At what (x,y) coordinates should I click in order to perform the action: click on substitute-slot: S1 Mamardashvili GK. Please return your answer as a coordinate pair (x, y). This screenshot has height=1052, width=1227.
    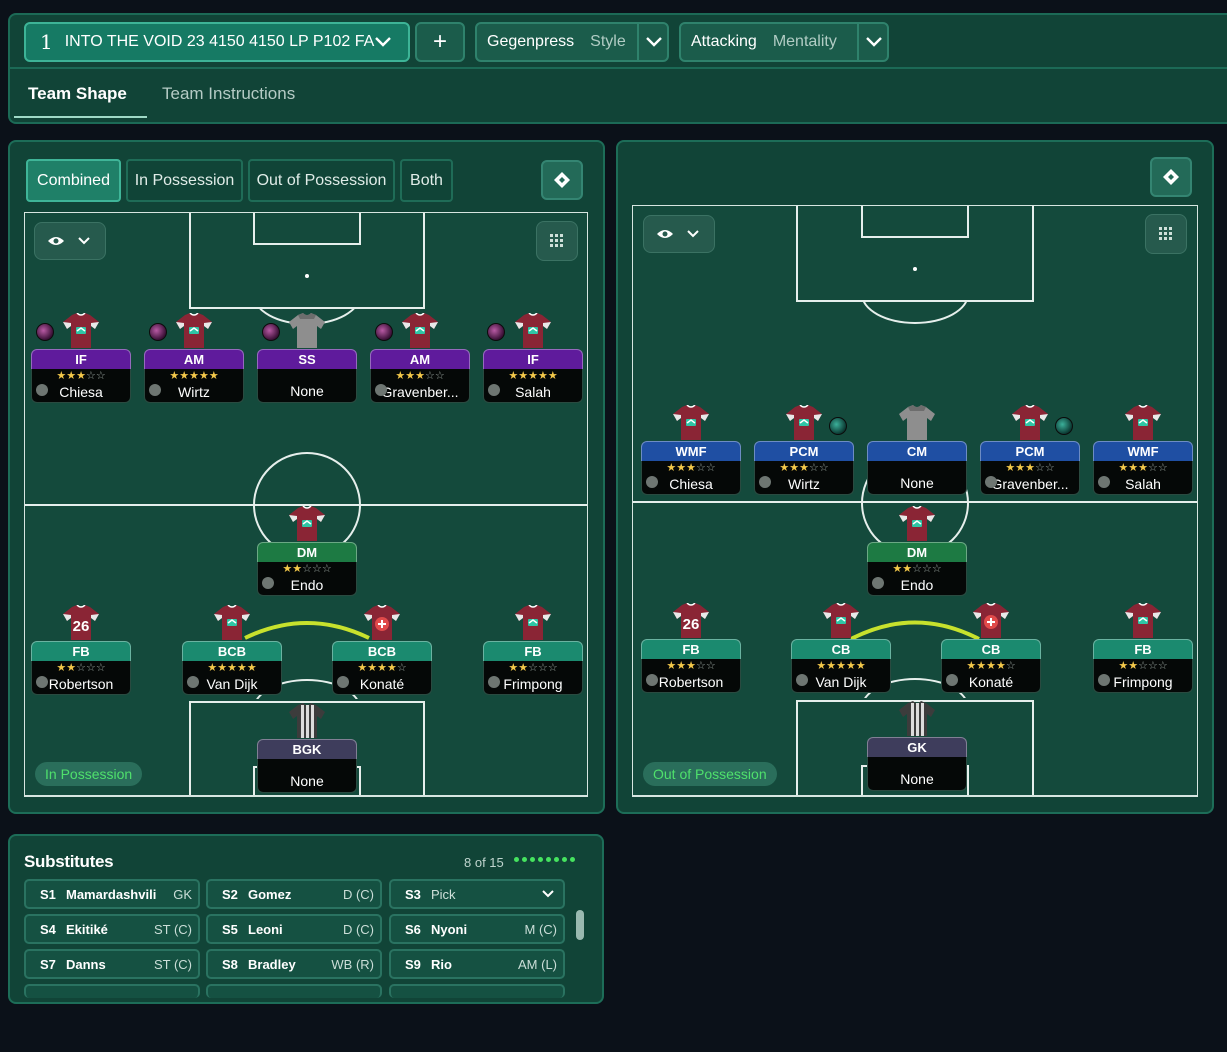
    Looking at the image, I should click on (112, 894).